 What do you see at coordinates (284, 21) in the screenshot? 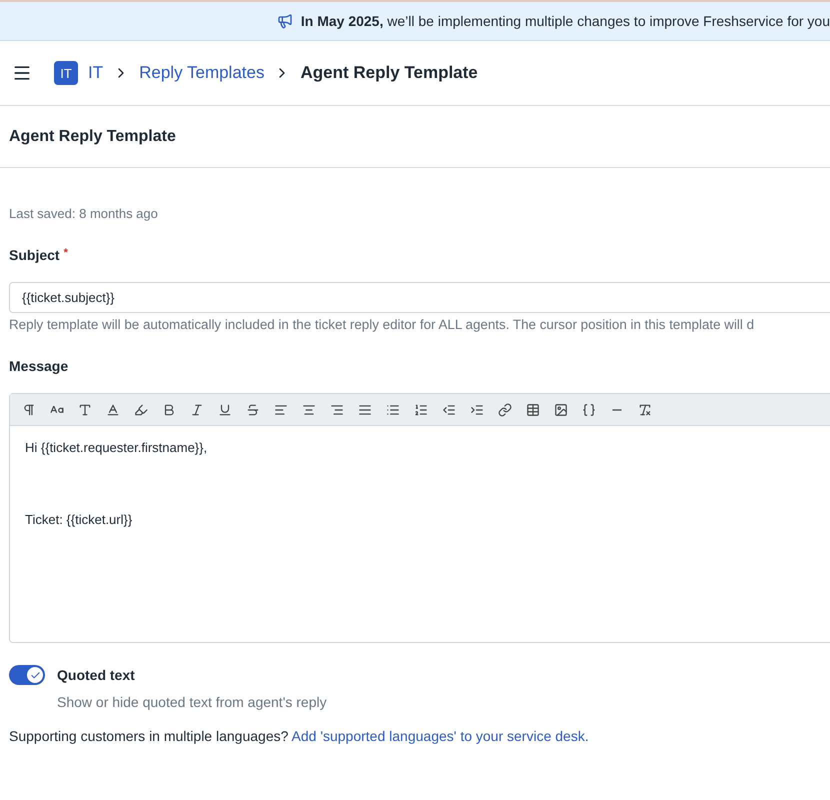
I see `megaphone-icon` at bounding box center [284, 21].